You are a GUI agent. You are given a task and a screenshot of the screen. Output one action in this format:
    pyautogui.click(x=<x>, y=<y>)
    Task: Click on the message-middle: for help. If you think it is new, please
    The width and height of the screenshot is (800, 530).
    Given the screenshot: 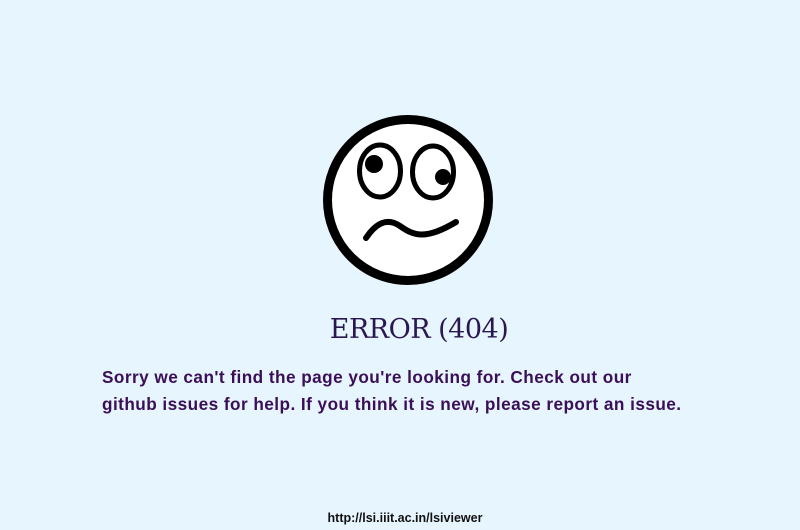 What is the action you would take?
    pyautogui.click(x=382, y=404)
    